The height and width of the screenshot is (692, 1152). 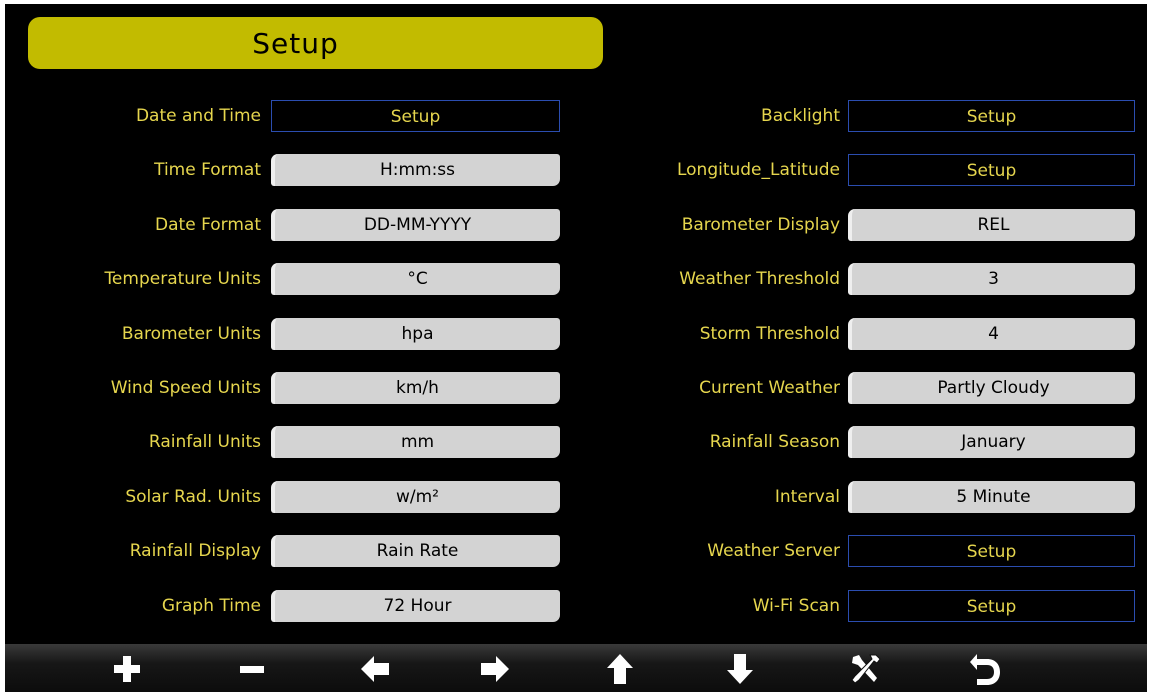 I want to click on arrow-right-icon, so click(x=495, y=669).